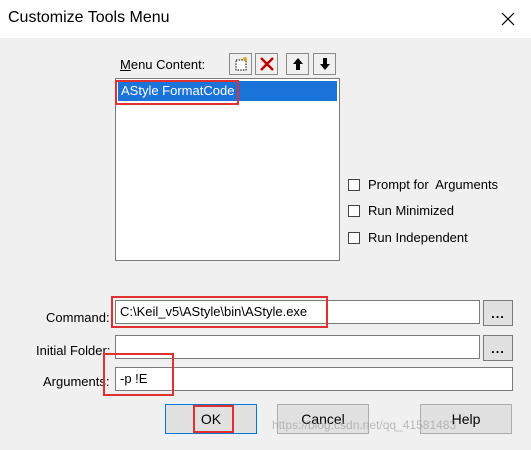  What do you see at coordinates (76, 381) in the screenshot?
I see `arguments-label: Arguments:` at bounding box center [76, 381].